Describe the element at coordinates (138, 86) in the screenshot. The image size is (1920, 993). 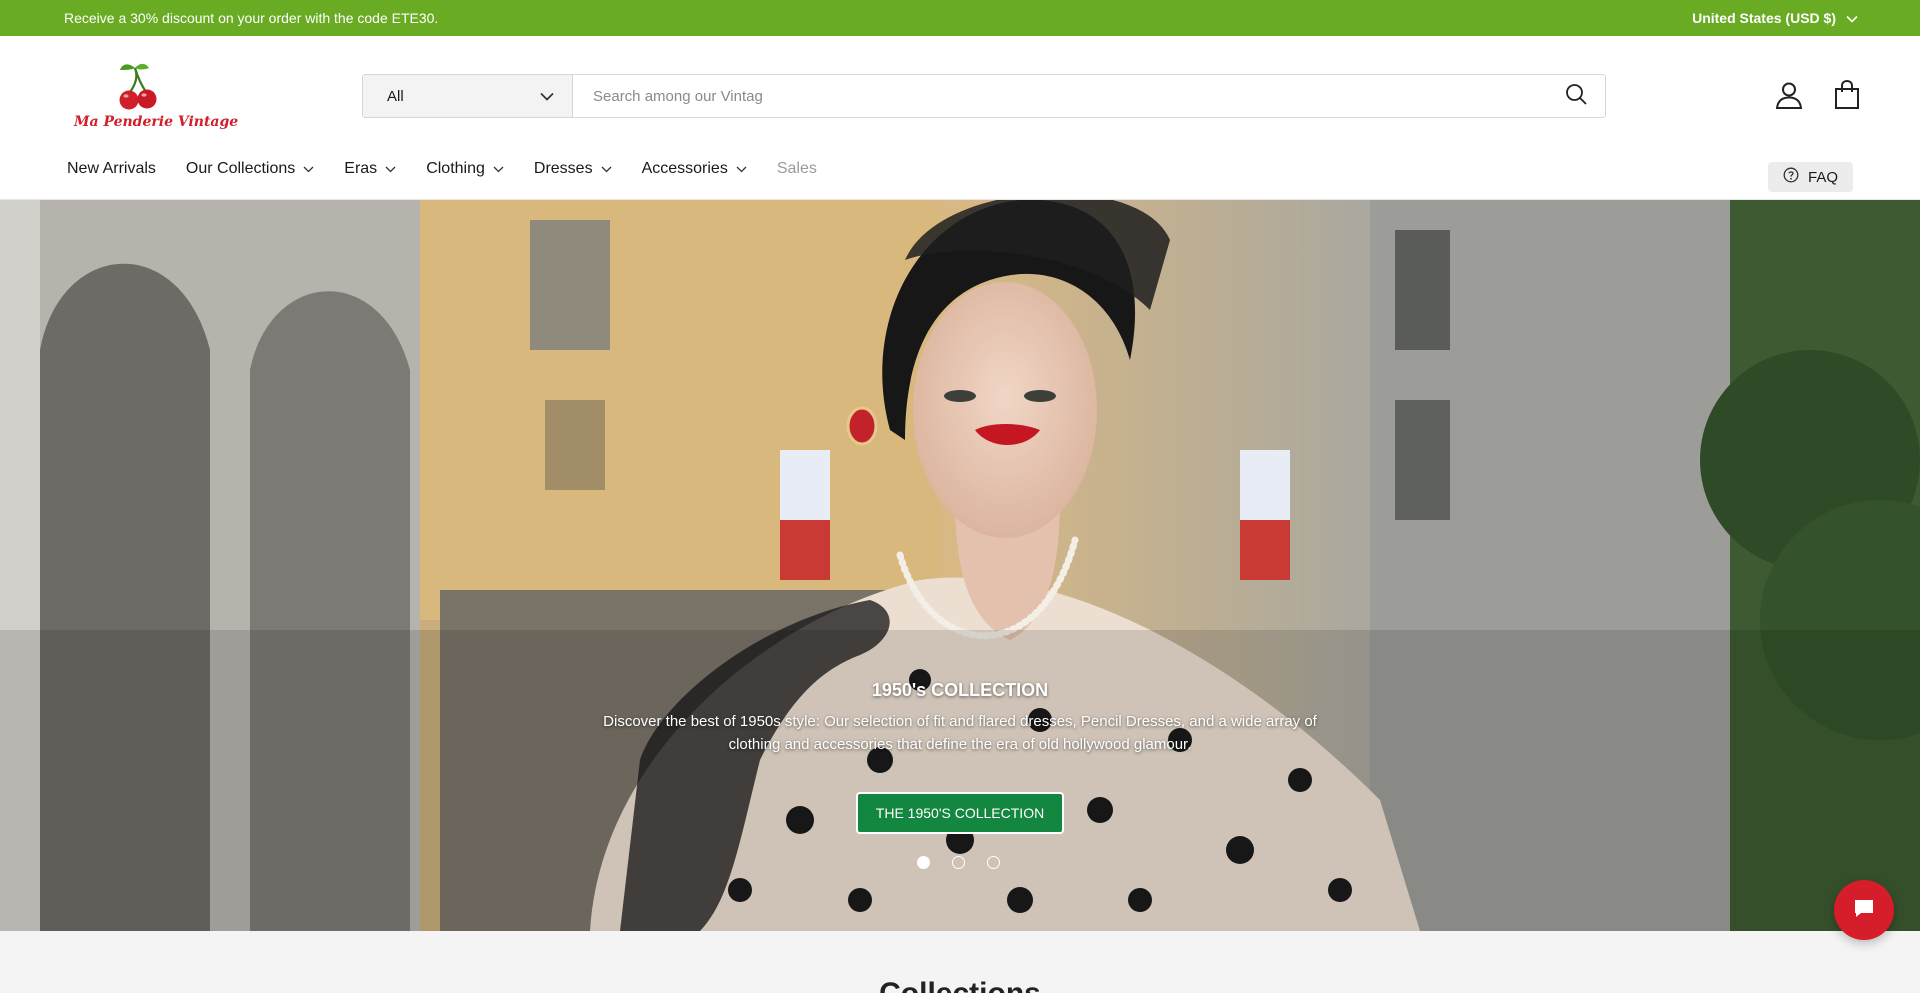
I see `cherry-logo-icon` at that location.